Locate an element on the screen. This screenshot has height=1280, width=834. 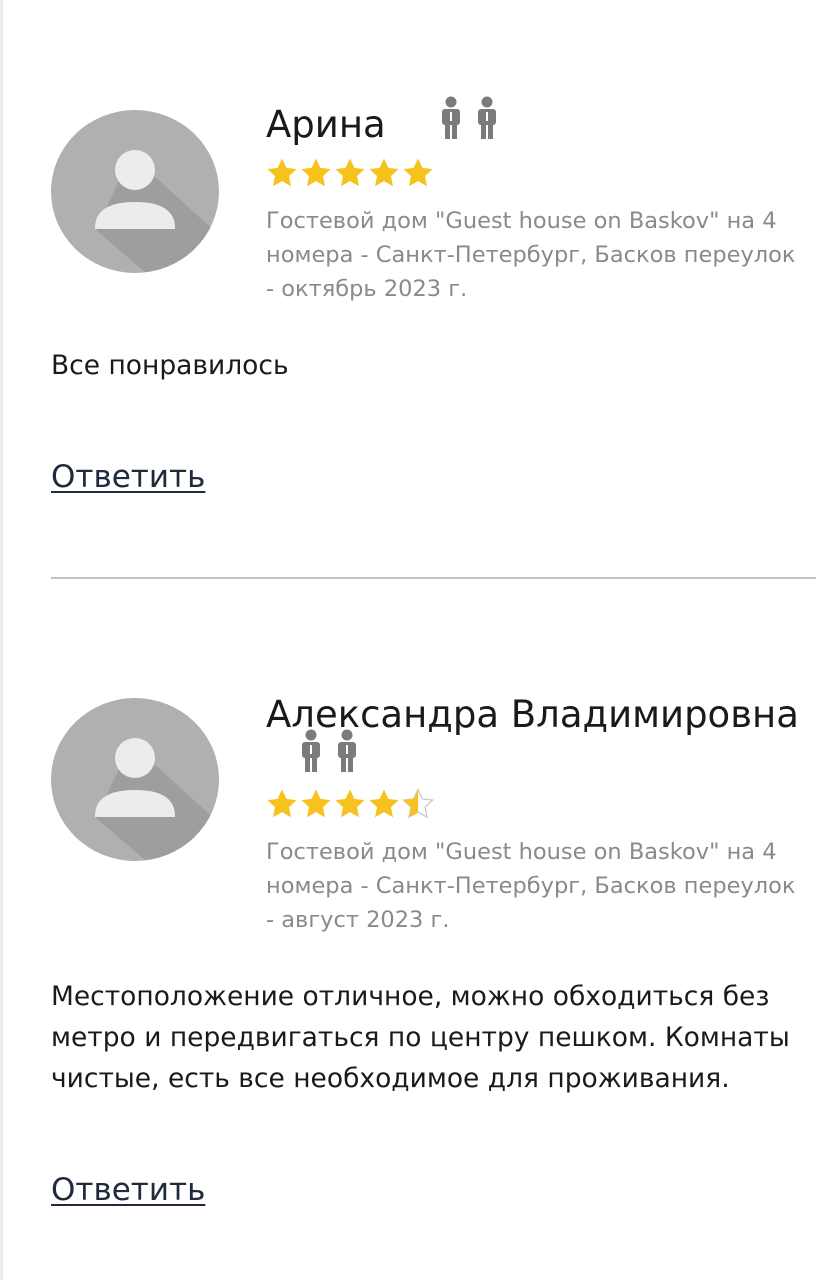
page-left-edge is located at coordinates (1, 640).